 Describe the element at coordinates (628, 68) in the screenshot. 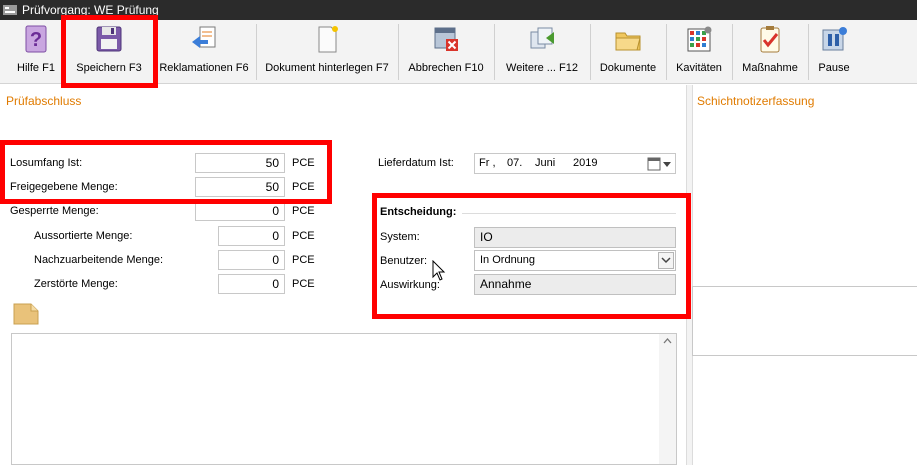

I see `documents-label: Dokumente` at that location.